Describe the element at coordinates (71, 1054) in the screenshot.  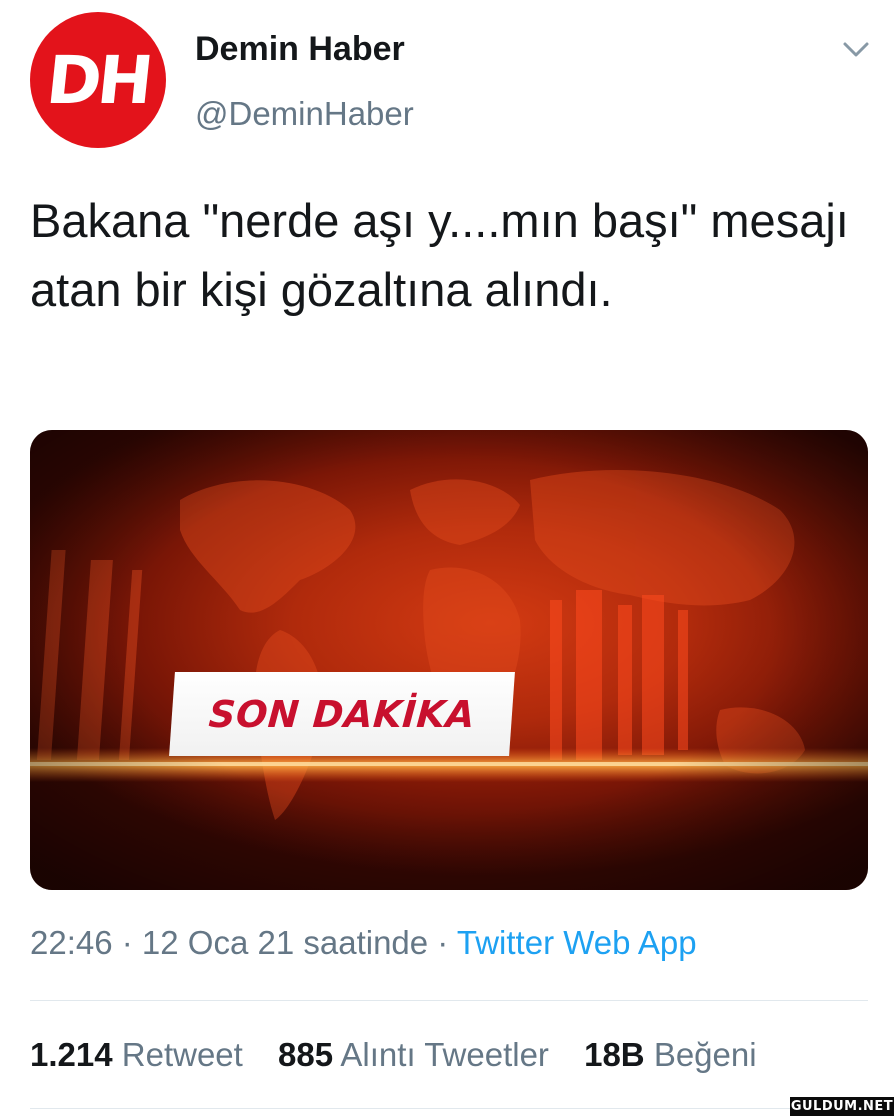
I see `retweets-count: 1.214` at that location.